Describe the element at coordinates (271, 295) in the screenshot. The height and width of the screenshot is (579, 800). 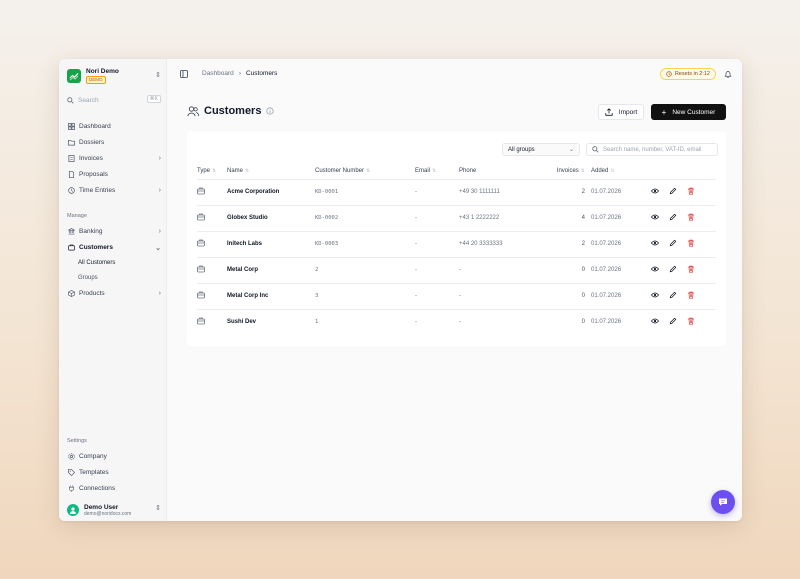
I see `customer-name-cell: Metal Corp Inc` at that location.